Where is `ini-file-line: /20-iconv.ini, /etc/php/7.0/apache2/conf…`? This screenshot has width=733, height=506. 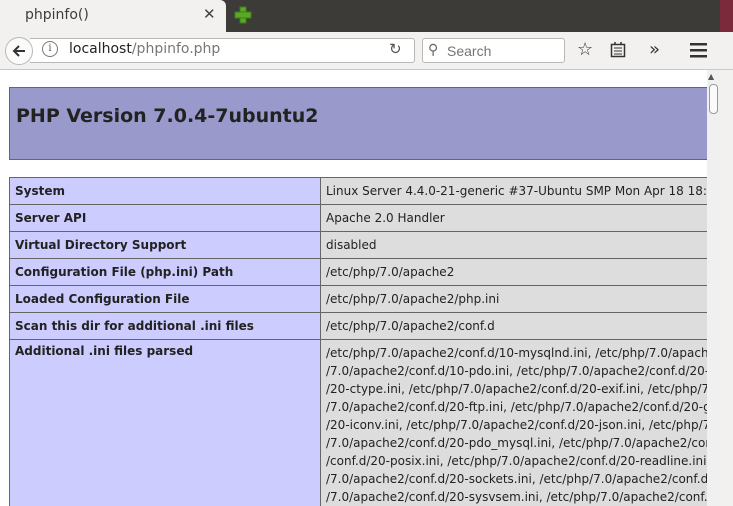
ini-file-line: /20-iconv.ini, /etc/php/7.0/apache2/conf… is located at coordinates (516, 425).